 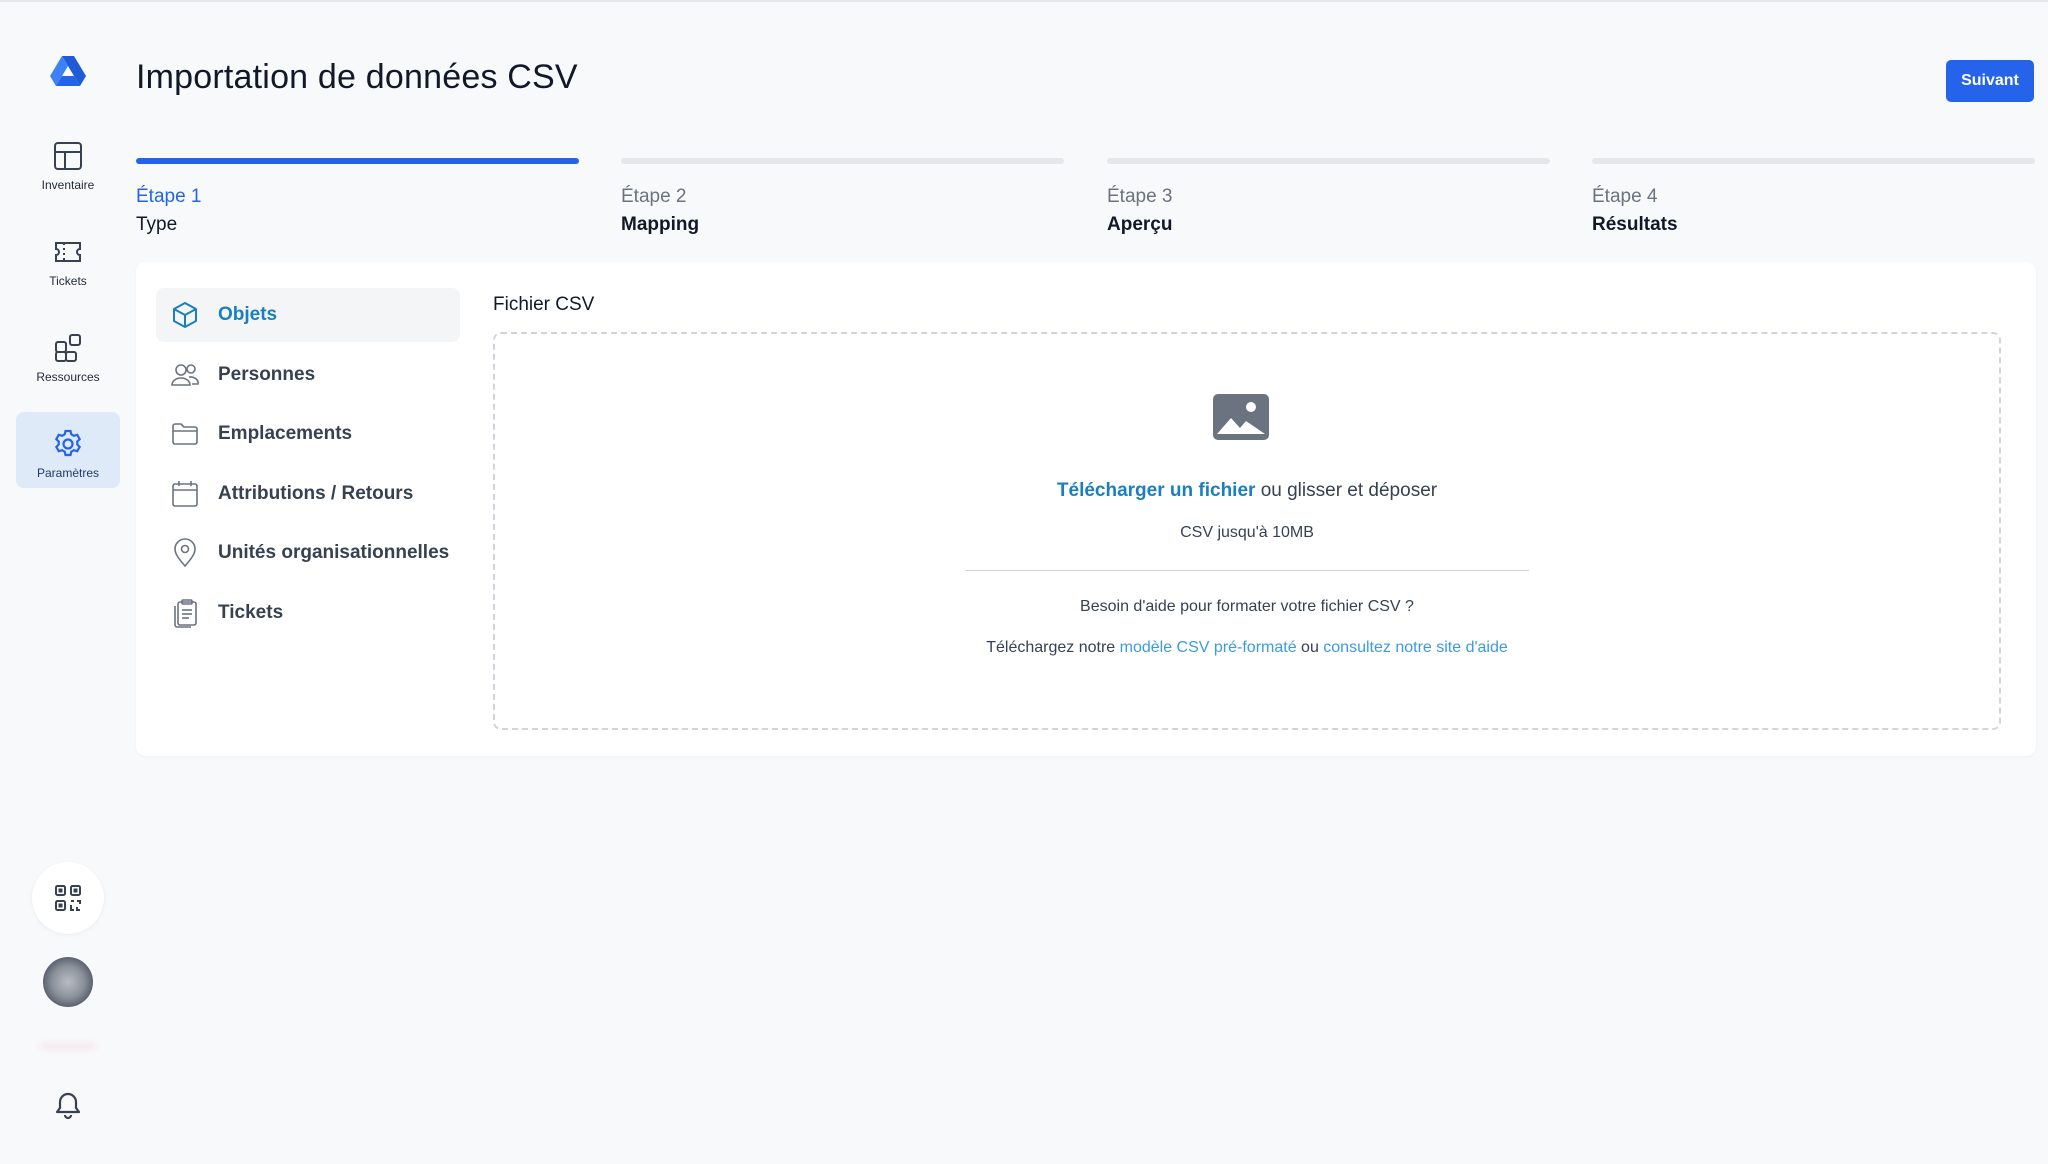 What do you see at coordinates (68, 982) in the screenshot?
I see `user-avatar` at bounding box center [68, 982].